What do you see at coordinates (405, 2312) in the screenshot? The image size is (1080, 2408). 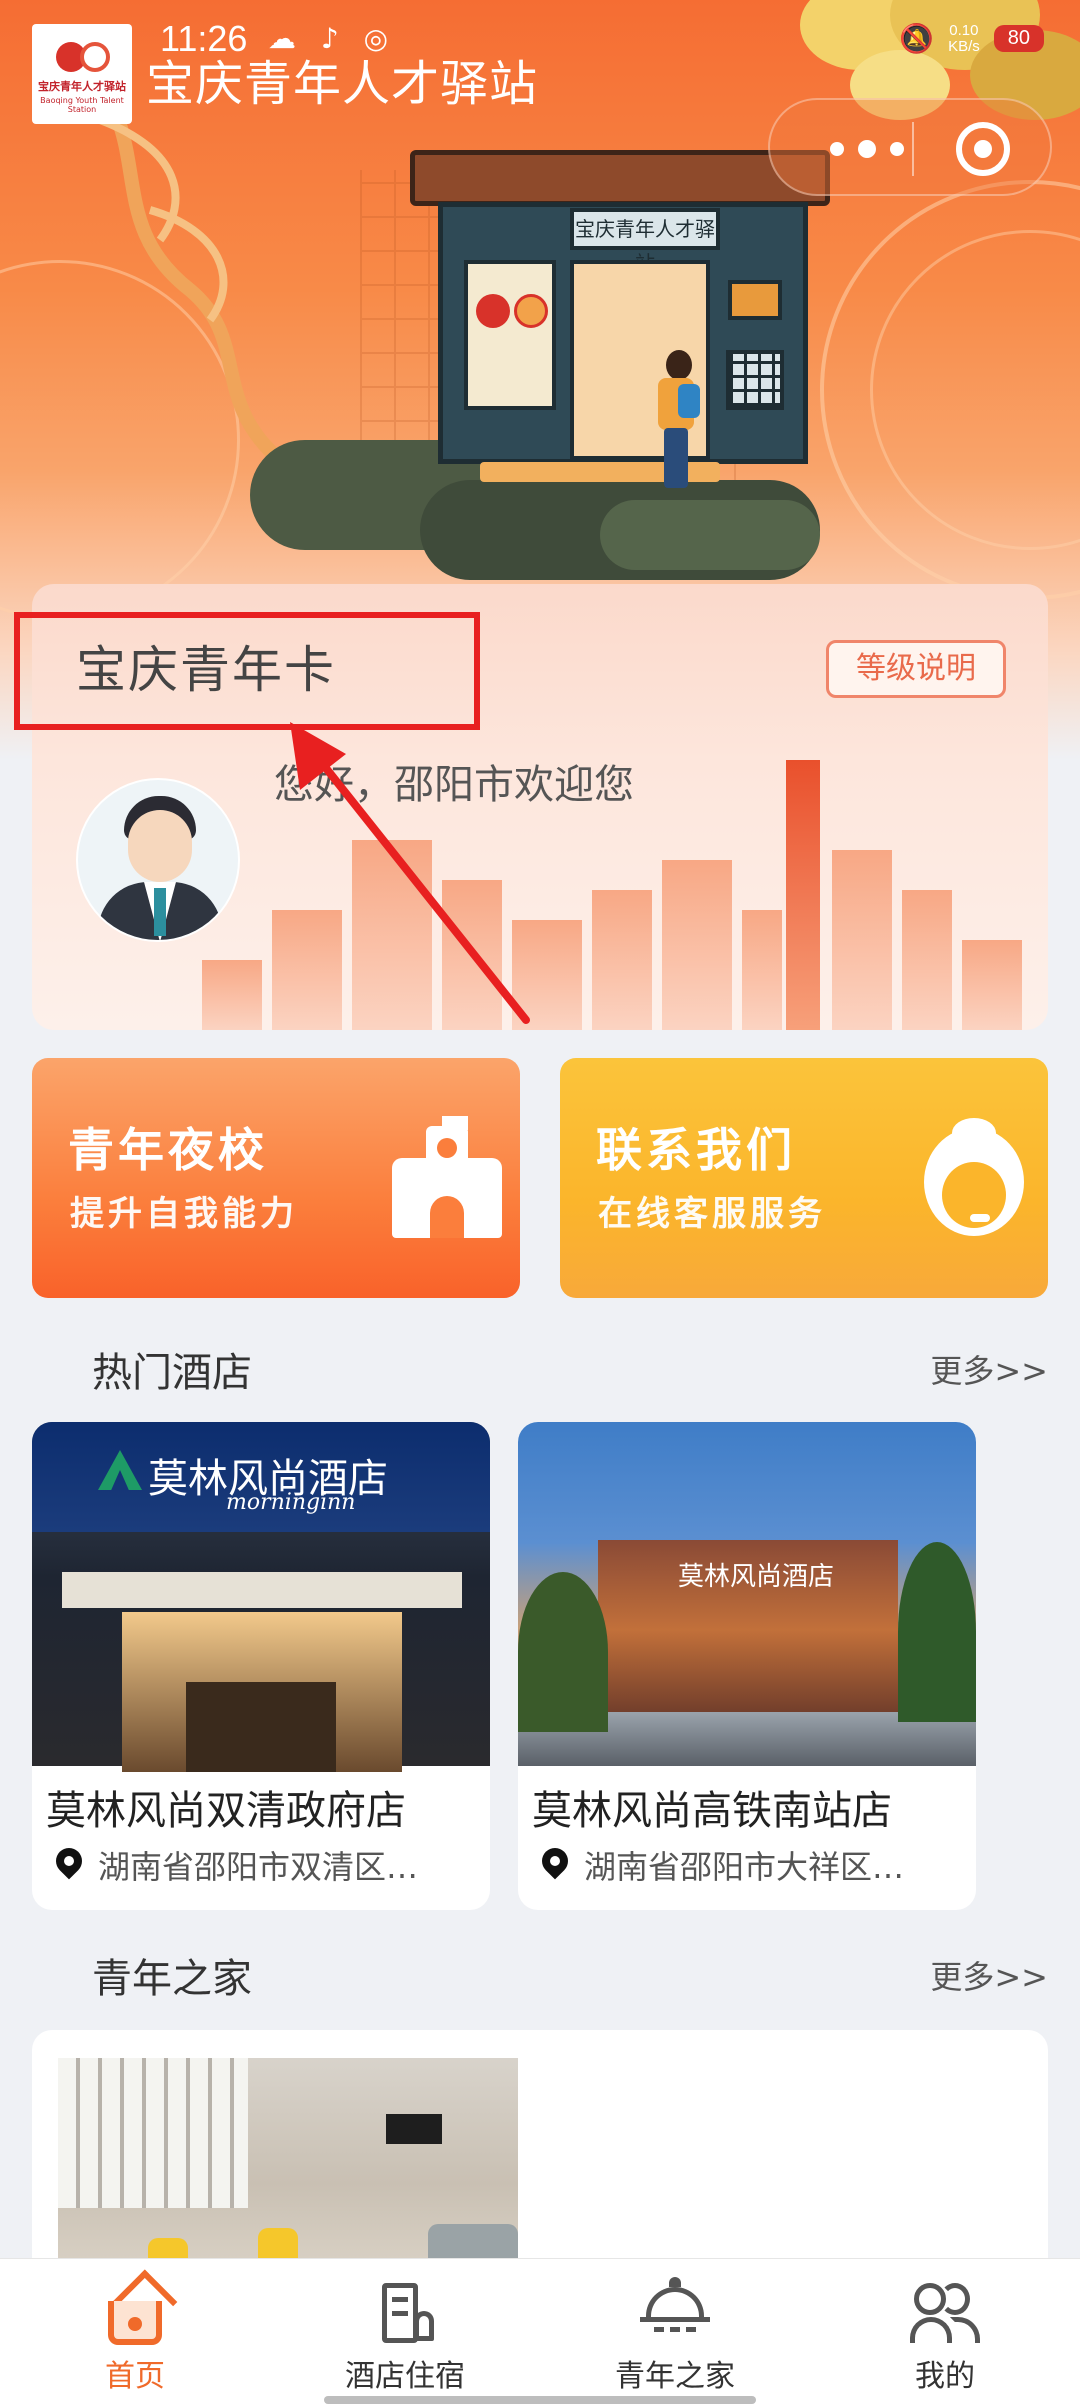 I see `hotel-icon` at bounding box center [405, 2312].